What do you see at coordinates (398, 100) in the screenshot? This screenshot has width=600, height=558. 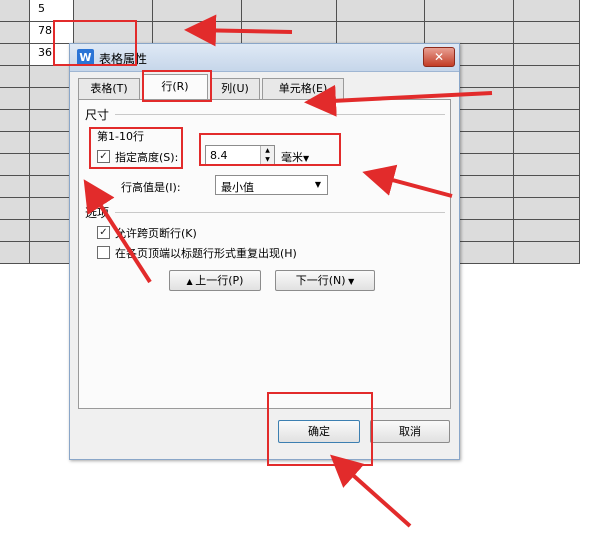 I see `arrow-to-tabs` at bounding box center [398, 100].